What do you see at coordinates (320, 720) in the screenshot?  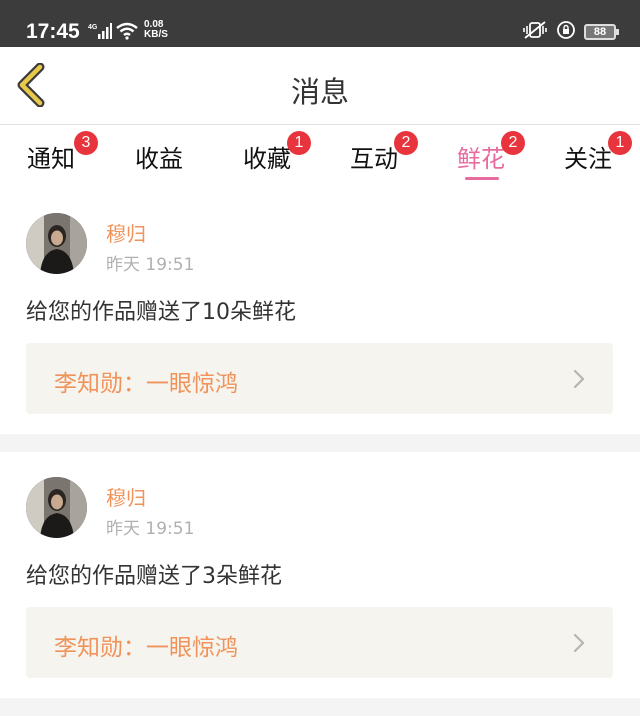 I see `message-card` at bounding box center [320, 720].